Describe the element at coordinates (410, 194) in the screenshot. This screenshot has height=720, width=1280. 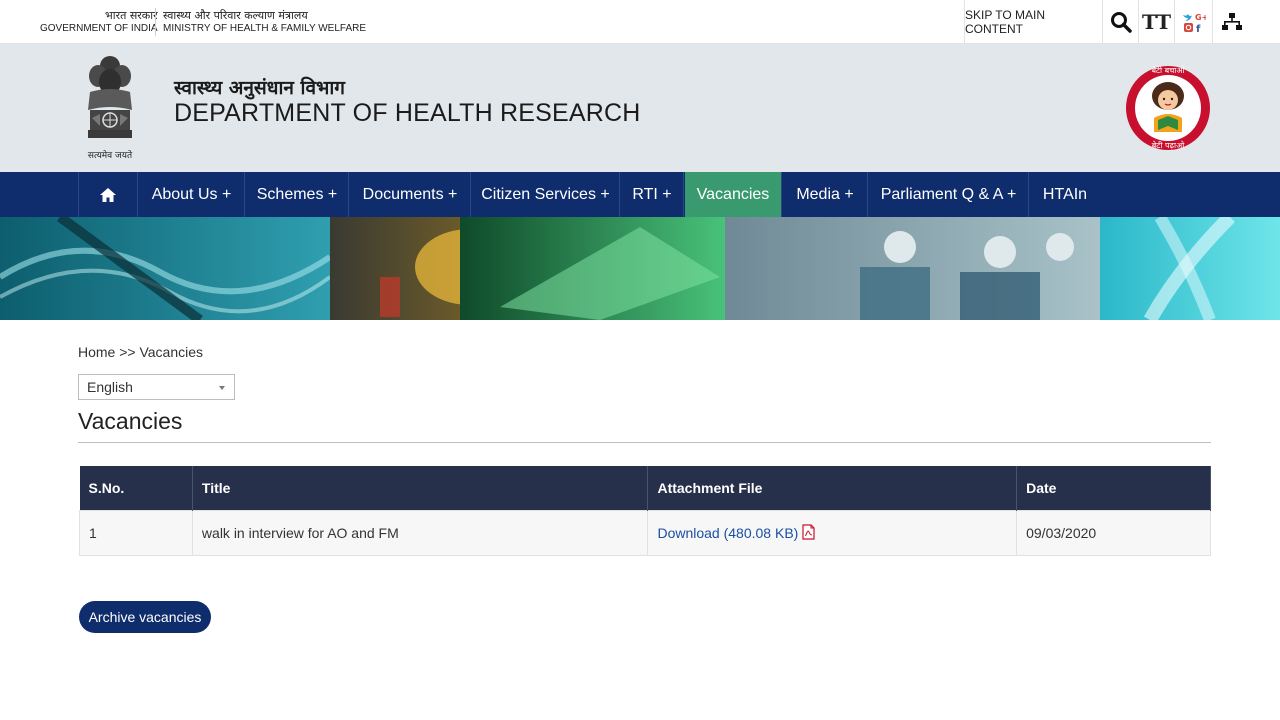
I see `nav-documents: Documents +` at that location.